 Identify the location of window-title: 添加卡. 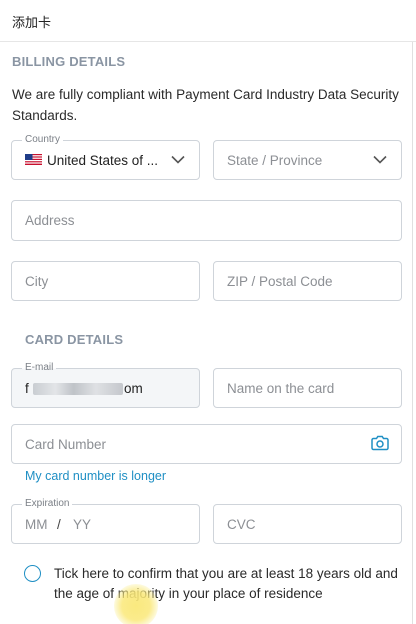
(32, 22).